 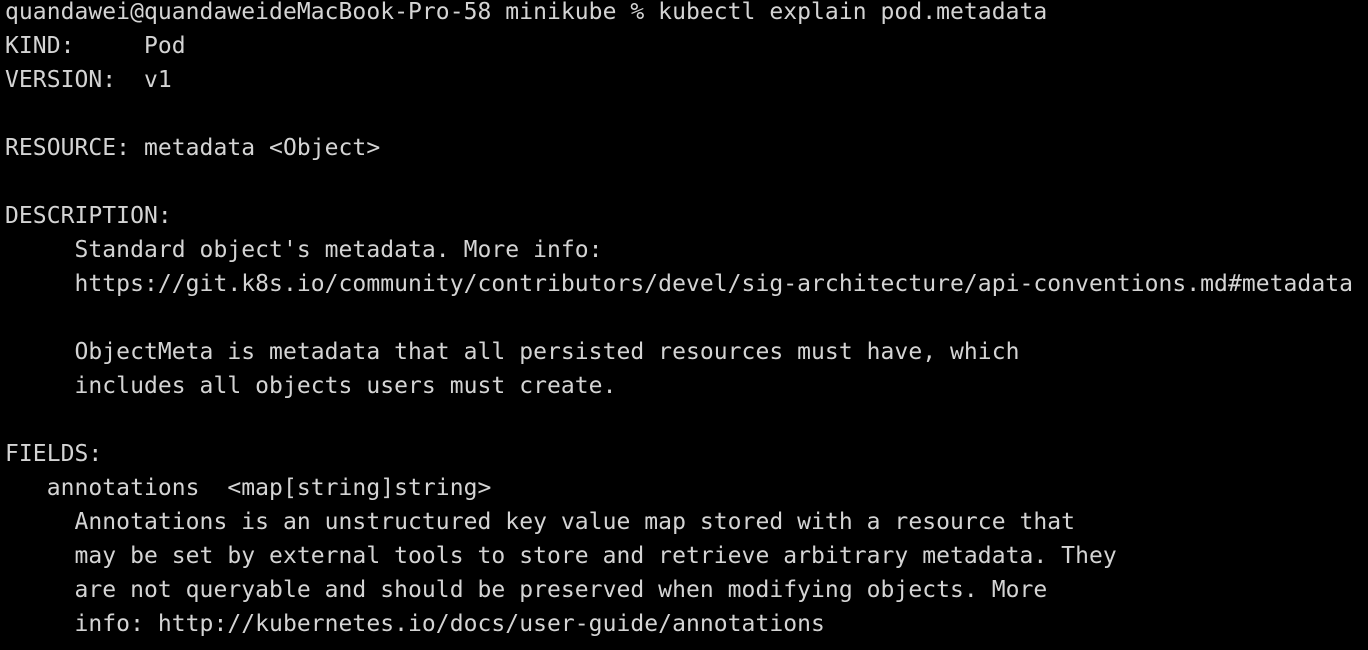 I want to click on kind-line: KIND: Pod, so click(x=95, y=46).